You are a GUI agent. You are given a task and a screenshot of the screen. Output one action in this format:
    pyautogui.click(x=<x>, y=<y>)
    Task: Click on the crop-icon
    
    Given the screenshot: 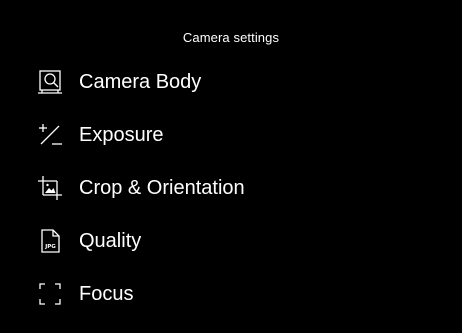 What is the action you would take?
    pyautogui.click(x=50, y=188)
    